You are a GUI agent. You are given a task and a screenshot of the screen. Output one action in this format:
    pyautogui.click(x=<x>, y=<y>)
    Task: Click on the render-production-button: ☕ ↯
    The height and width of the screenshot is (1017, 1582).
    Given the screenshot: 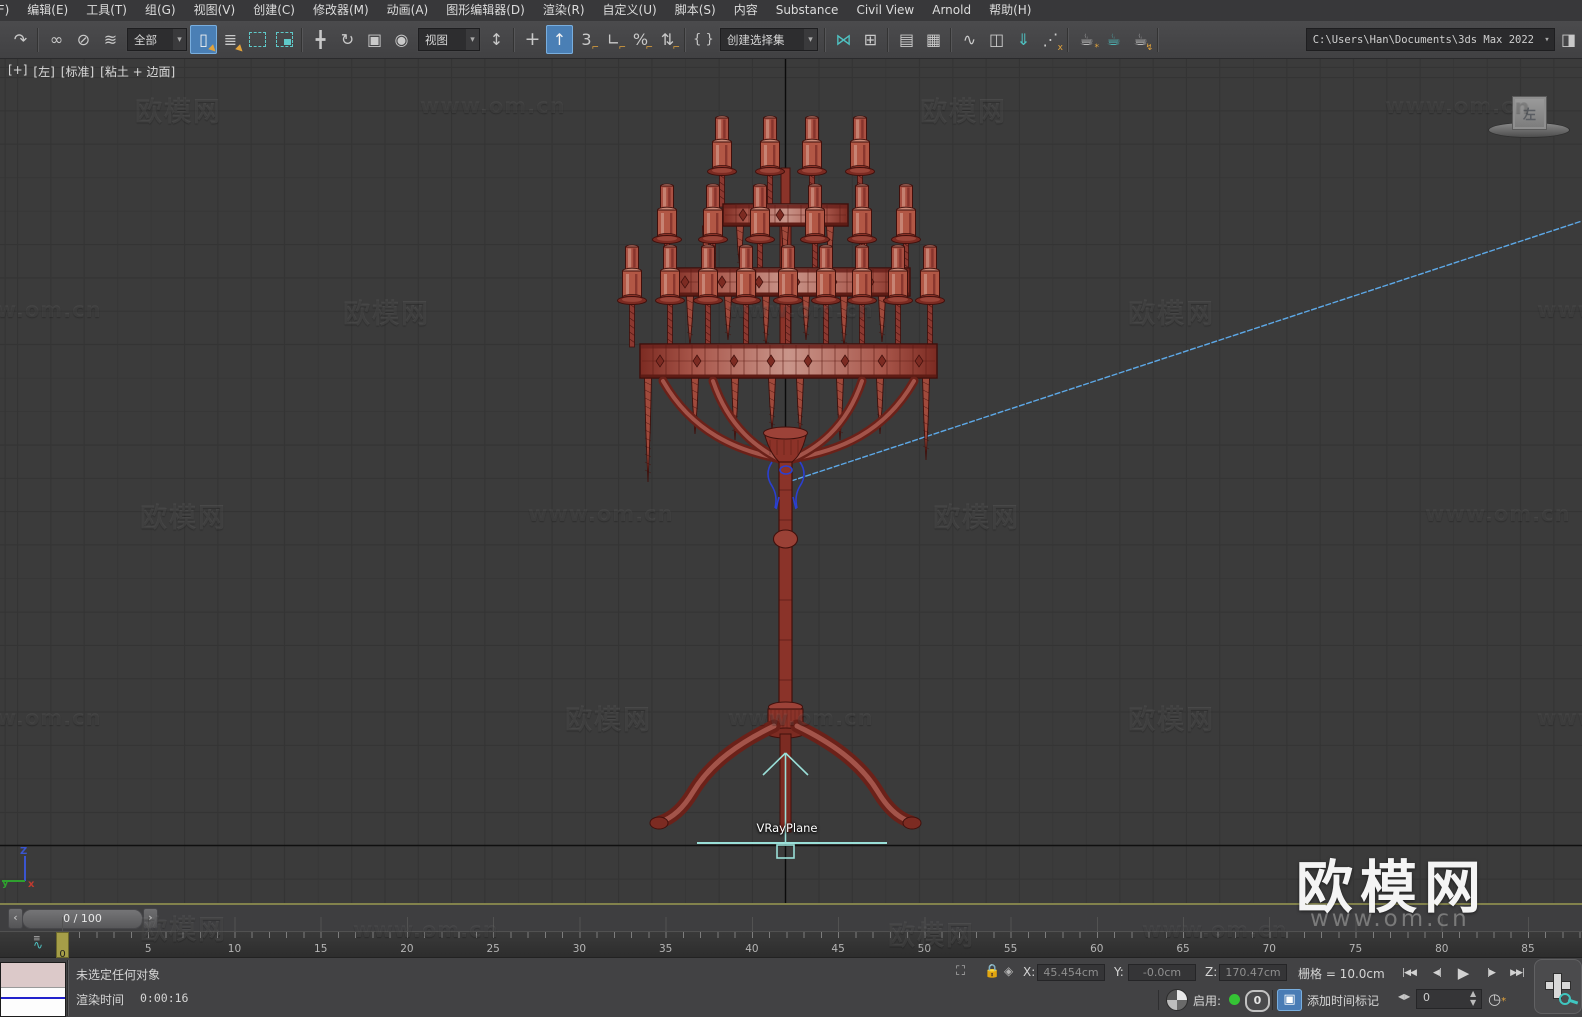 What is the action you would take?
    pyautogui.click(x=1140, y=39)
    